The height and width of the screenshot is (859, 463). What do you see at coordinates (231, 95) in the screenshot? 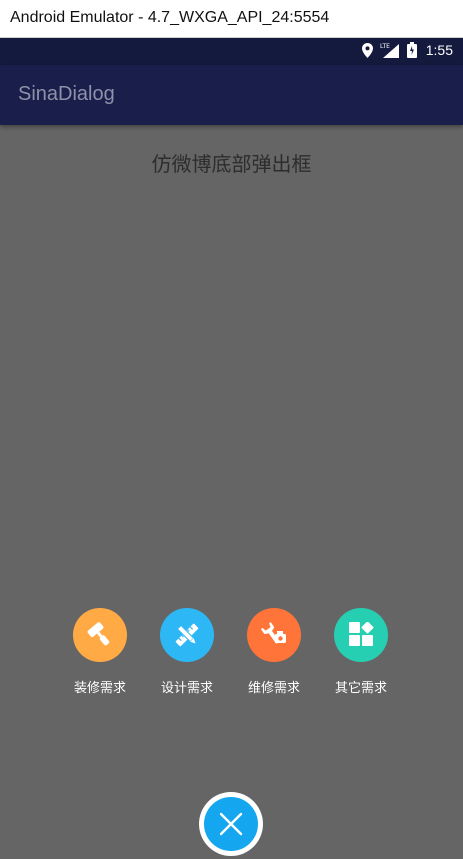
I see `app-bar: SinaDialog` at bounding box center [231, 95].